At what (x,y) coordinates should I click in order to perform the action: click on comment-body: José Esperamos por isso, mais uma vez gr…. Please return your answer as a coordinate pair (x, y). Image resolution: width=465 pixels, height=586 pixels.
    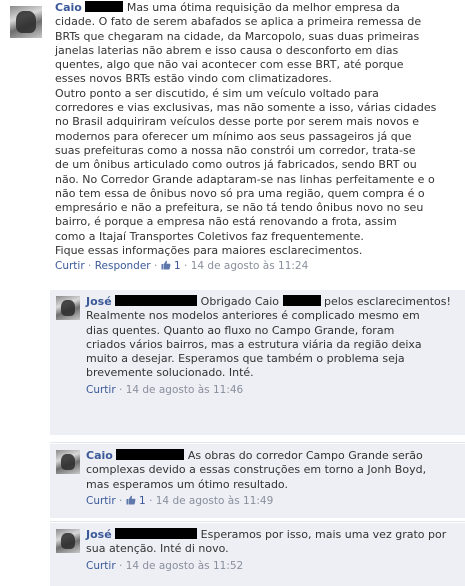
    Looking at the image, I should click on (272, 550).